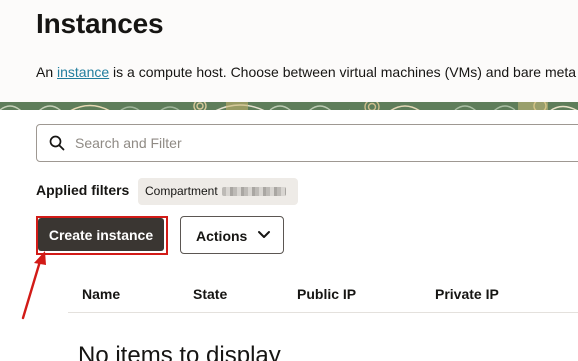  What do you see at coordinates (47, 72) in the screenshot?
I see `intro-prefix: An` at bounding box center [47, 72].